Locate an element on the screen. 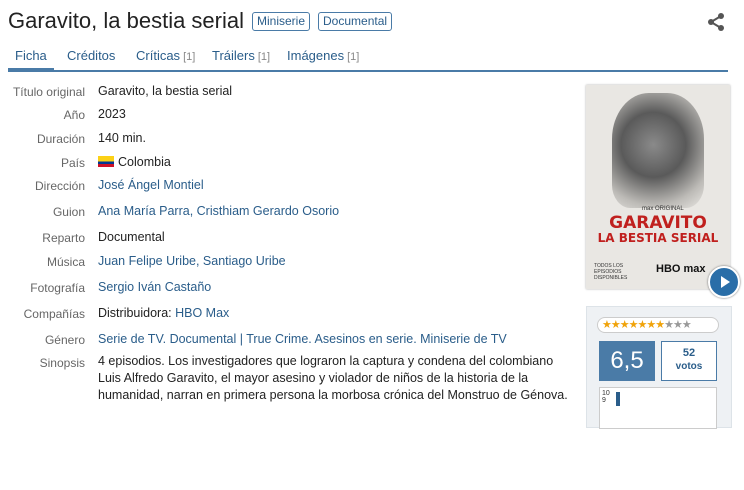 The image size is (744, 490). country-name: Colombia is located at coordinates (144, 162).